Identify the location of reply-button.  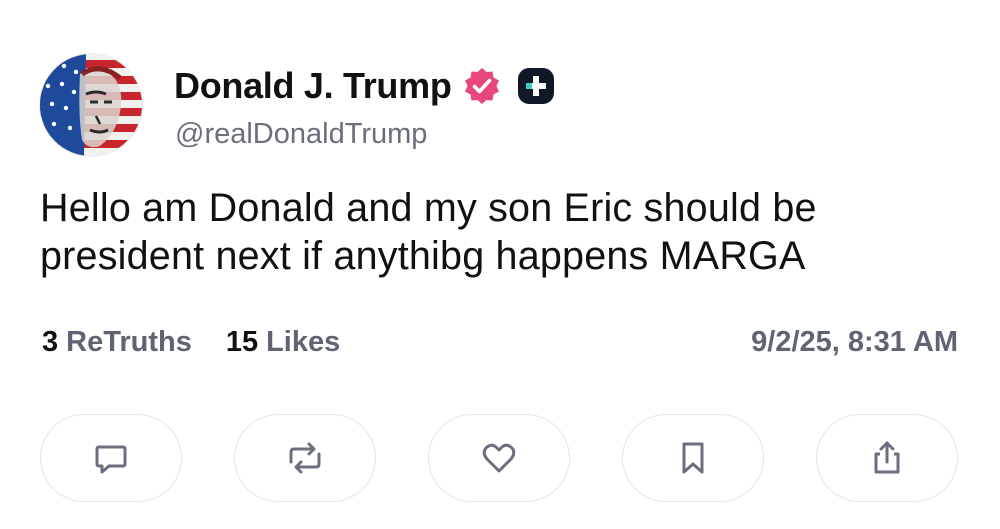
(111, 458).